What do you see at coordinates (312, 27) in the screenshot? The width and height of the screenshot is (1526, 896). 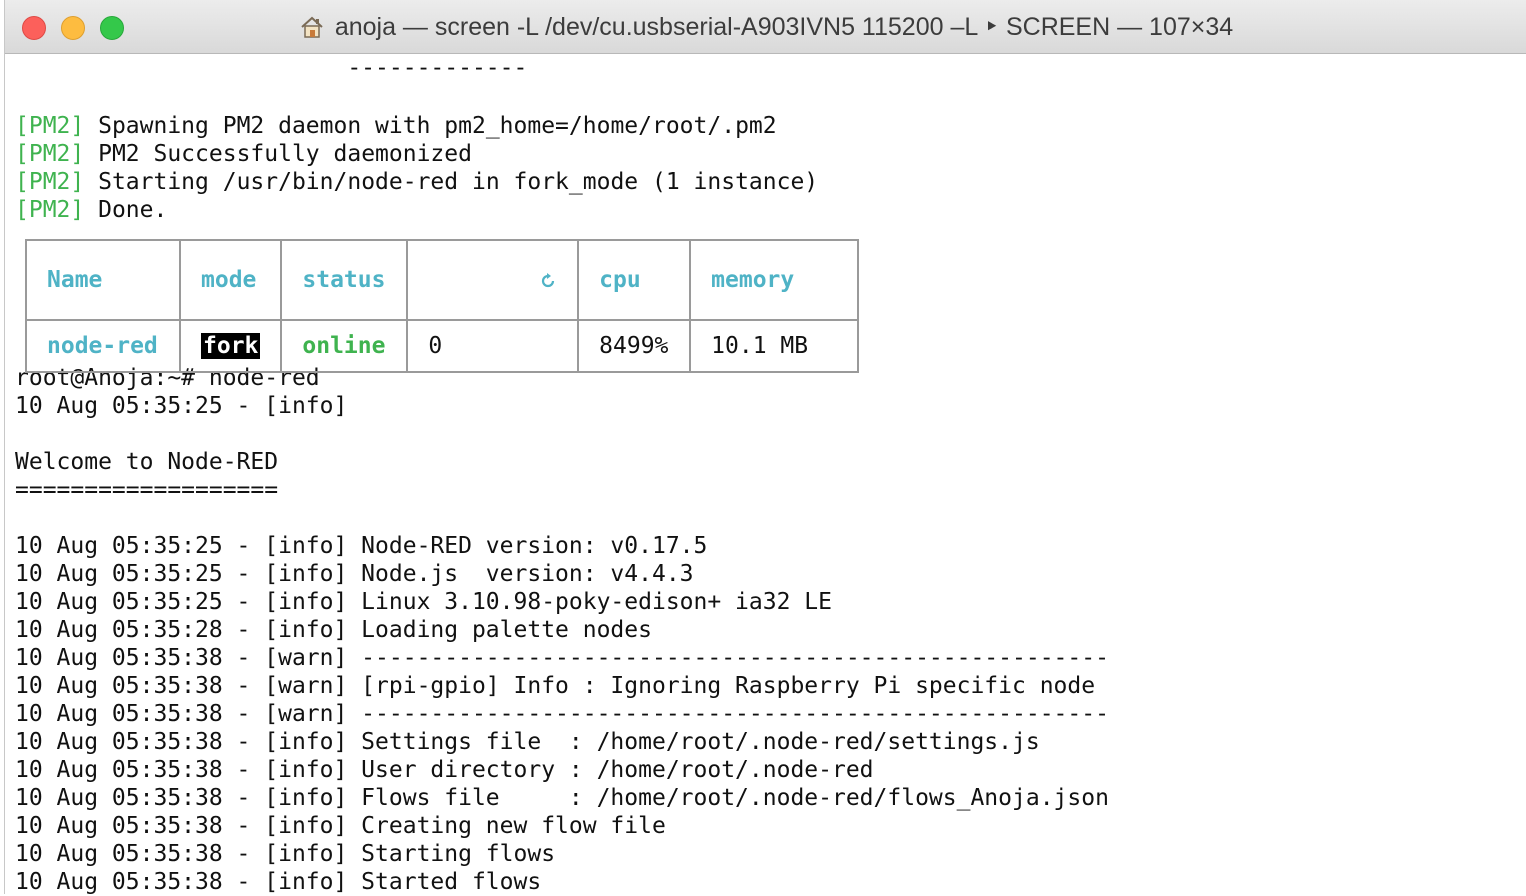 I see `home-icon` at bounding box center [312, 27].